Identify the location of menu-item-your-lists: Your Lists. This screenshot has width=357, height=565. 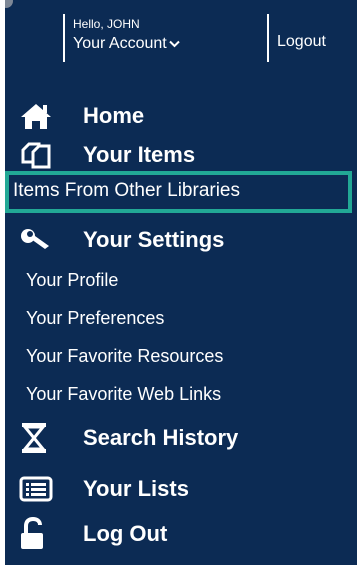
(104, 489).